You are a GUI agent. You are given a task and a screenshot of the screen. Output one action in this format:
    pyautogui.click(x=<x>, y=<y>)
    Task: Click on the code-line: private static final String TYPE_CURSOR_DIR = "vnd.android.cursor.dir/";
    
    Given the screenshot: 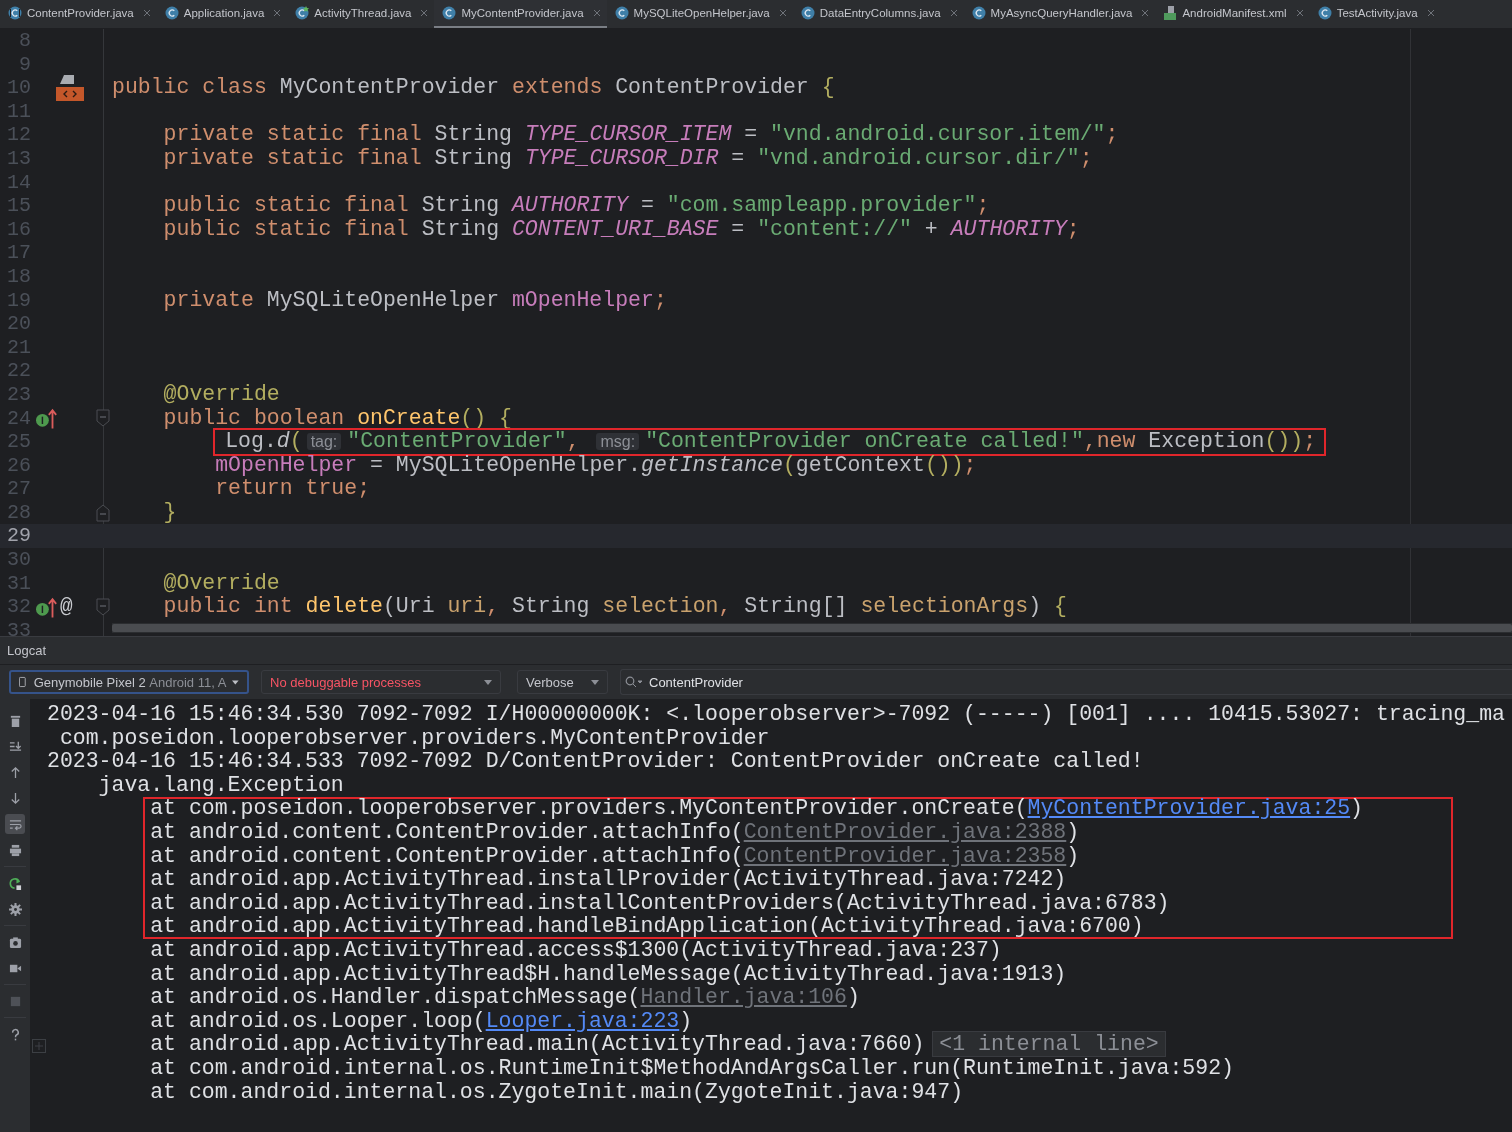 What is the action you would take?
    pyautogui.click(x=628, y=158)
    